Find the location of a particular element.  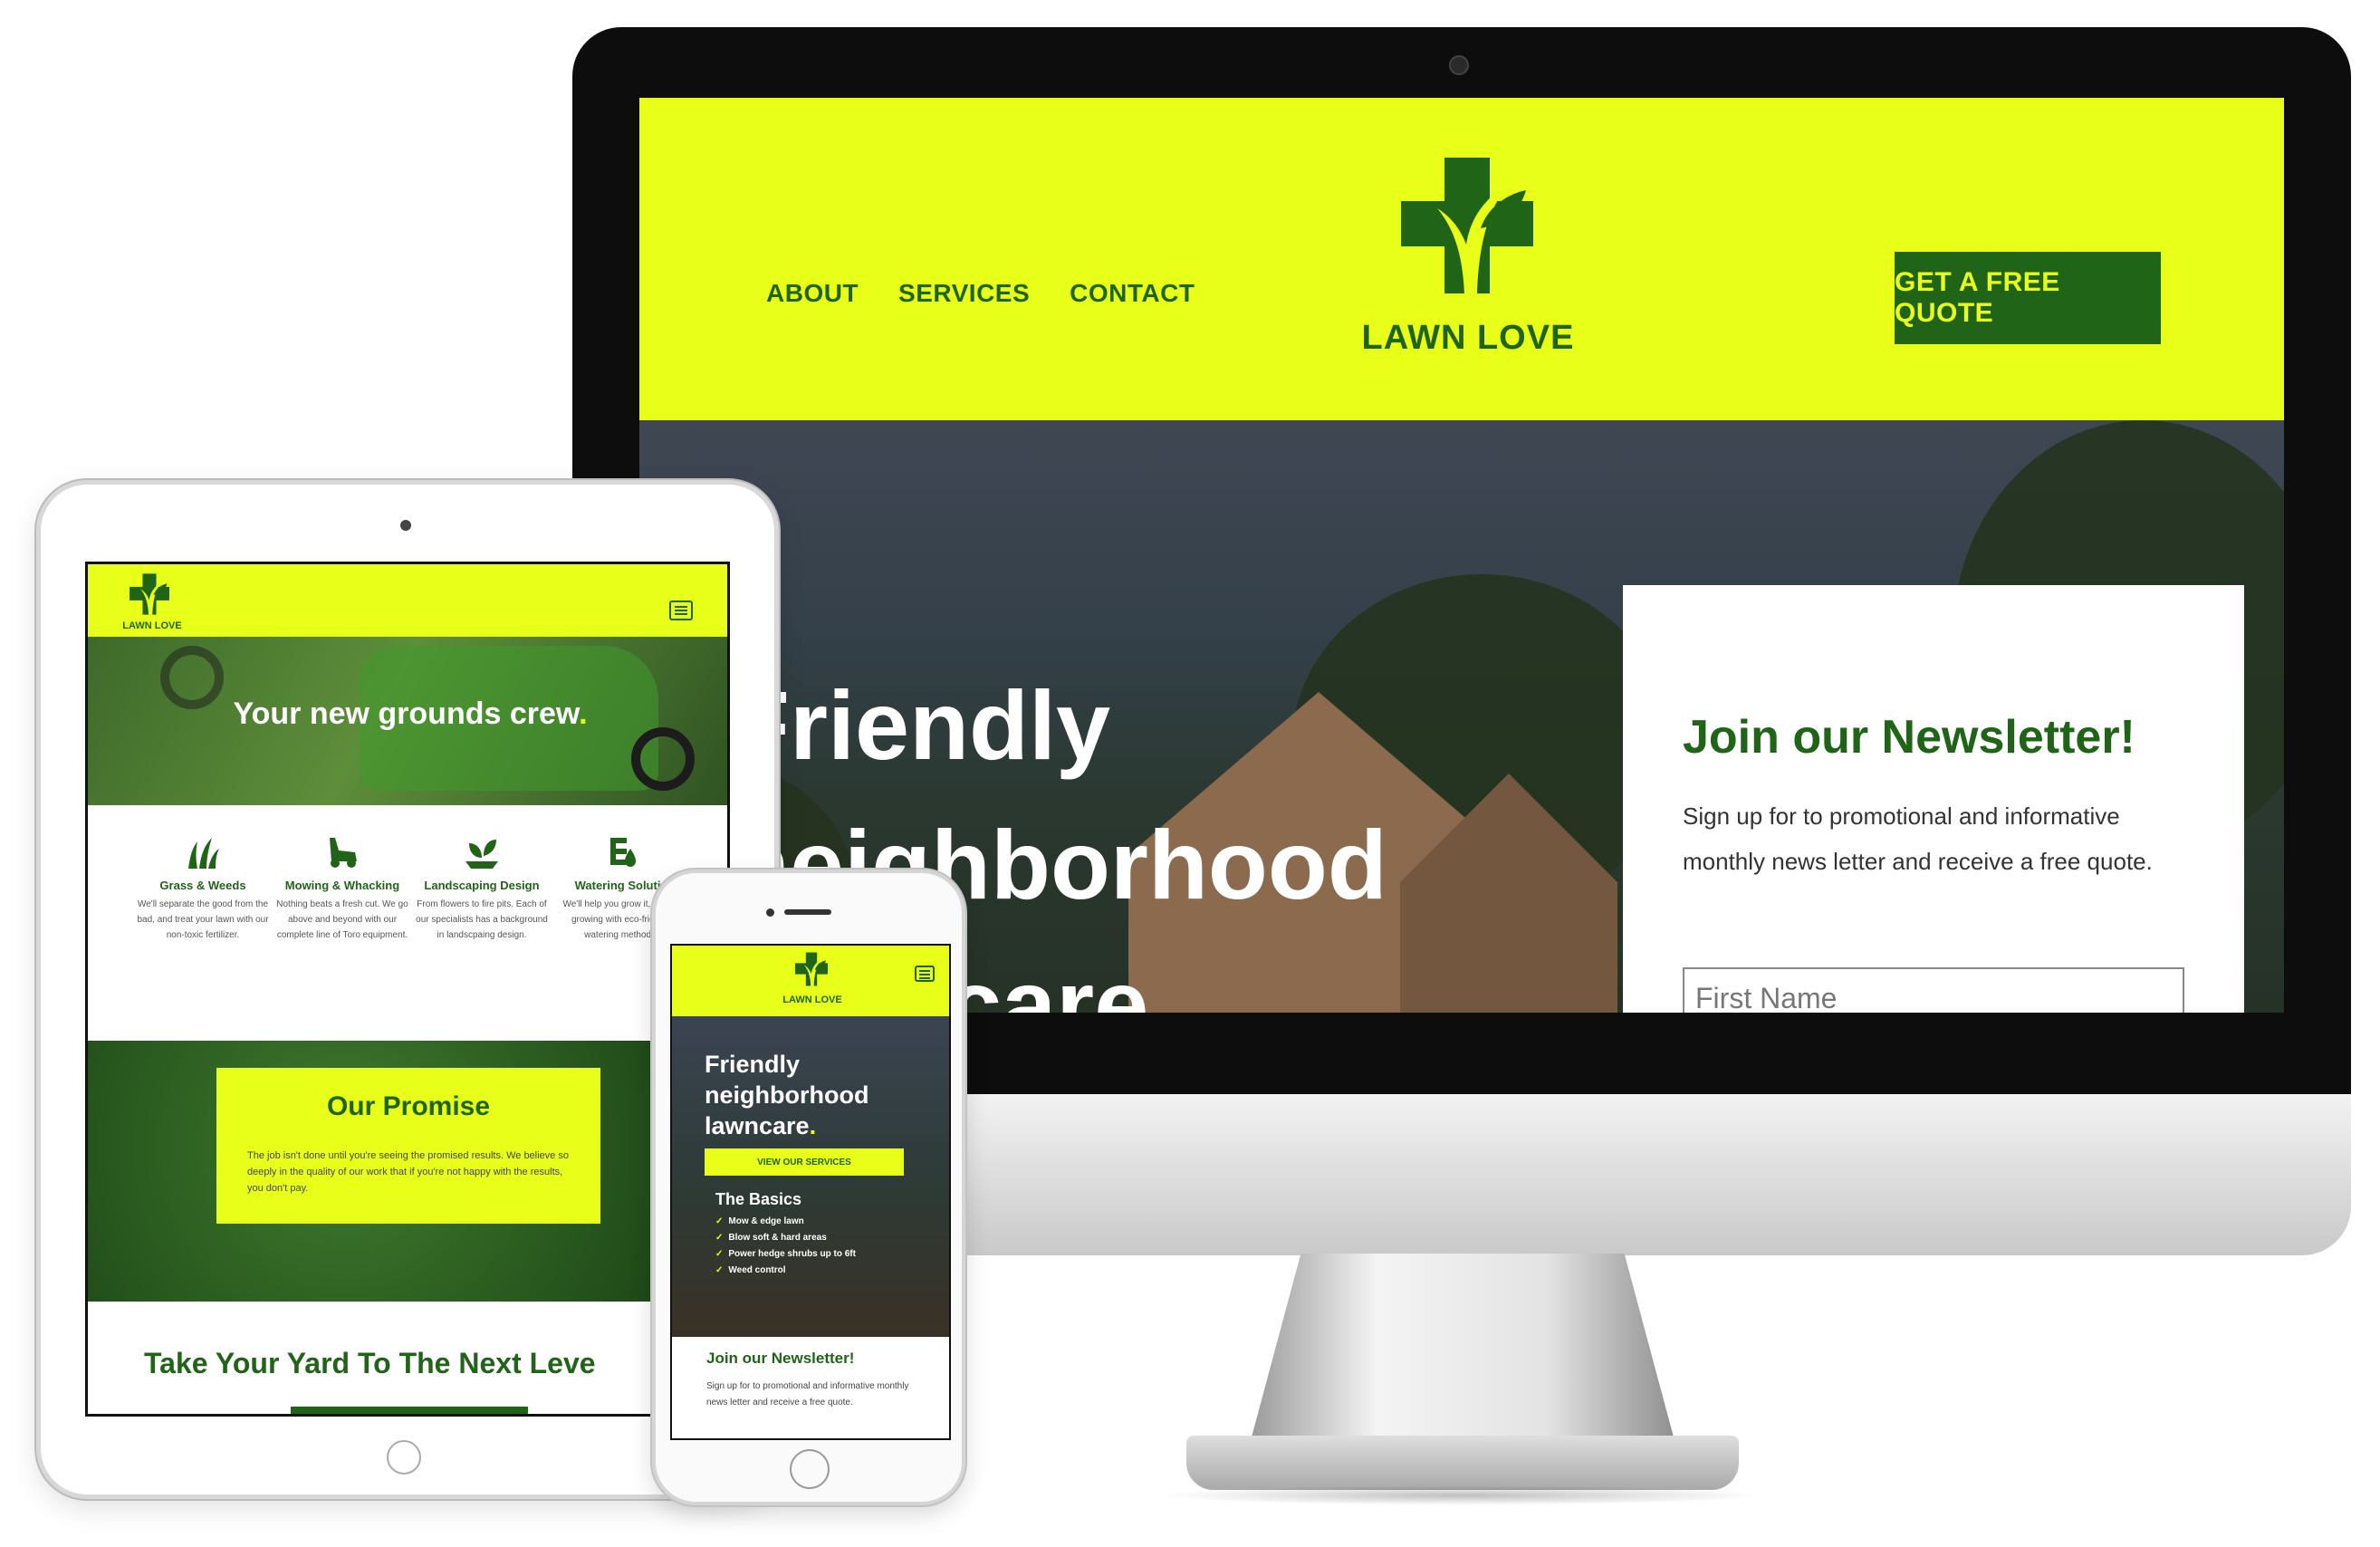

phone-header: LAWN LOVE is located at coordinates (811, 981).